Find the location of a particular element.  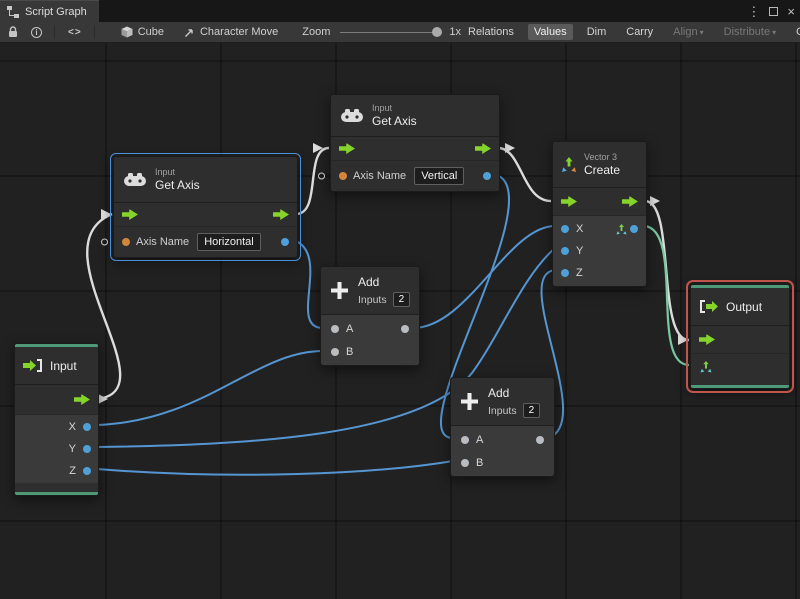

z-in-port is located at coordinates (565, 273).